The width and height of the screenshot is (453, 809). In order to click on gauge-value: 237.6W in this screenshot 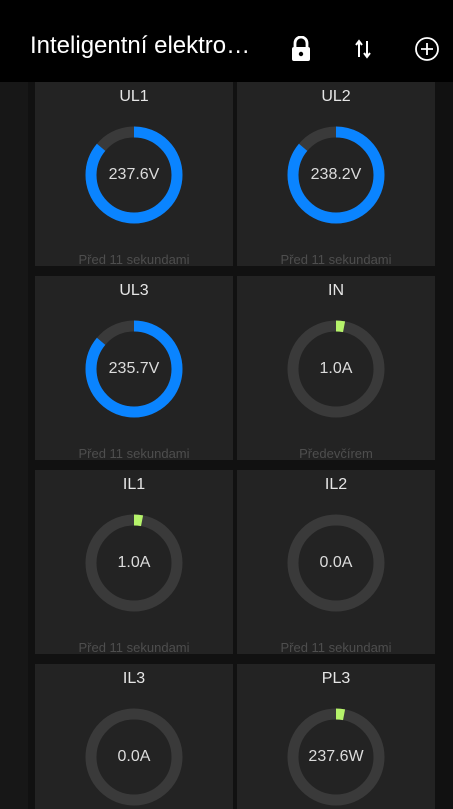, I will do `click(336, 756)`.